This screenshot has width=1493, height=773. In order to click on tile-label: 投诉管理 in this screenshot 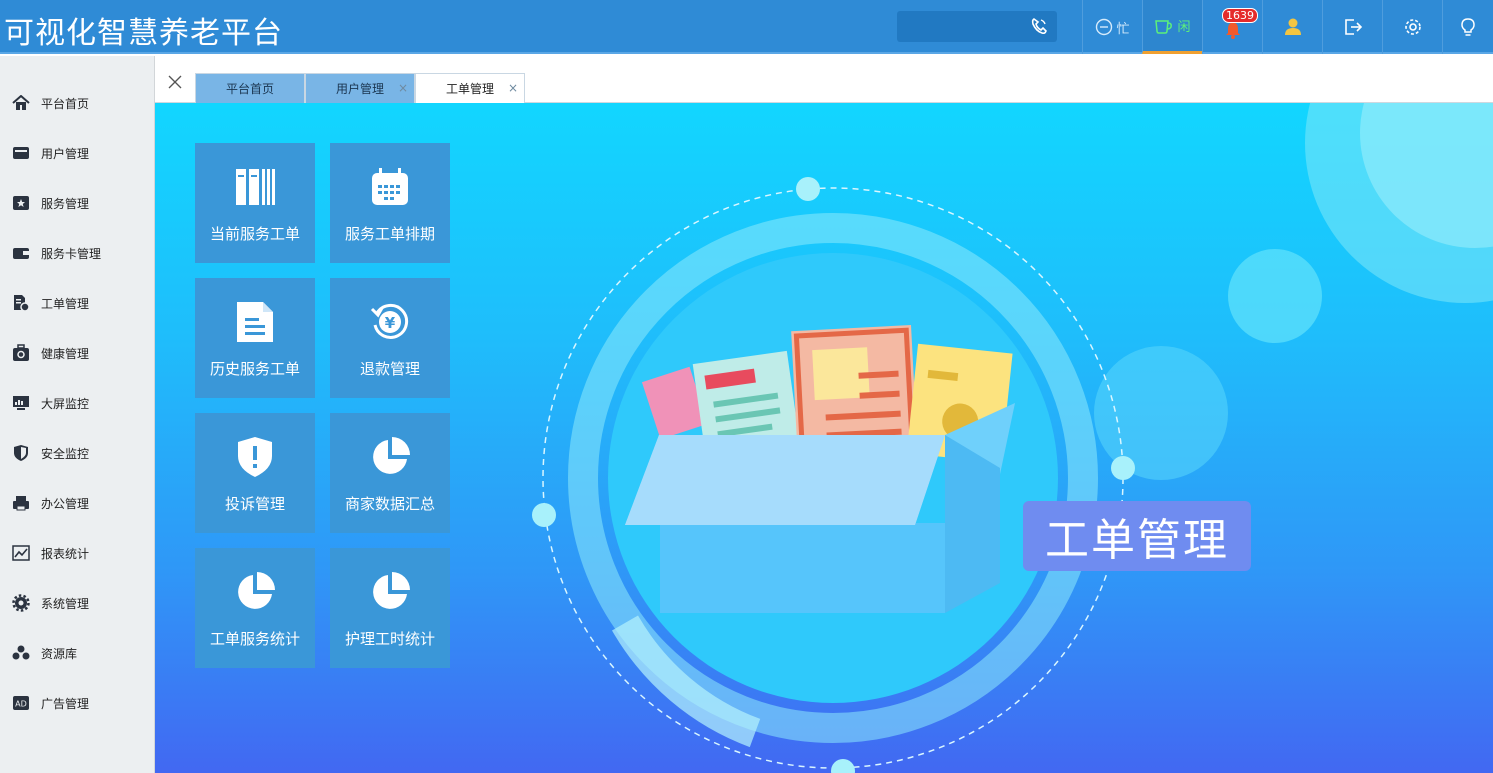, I will do `click(254, 504)`.